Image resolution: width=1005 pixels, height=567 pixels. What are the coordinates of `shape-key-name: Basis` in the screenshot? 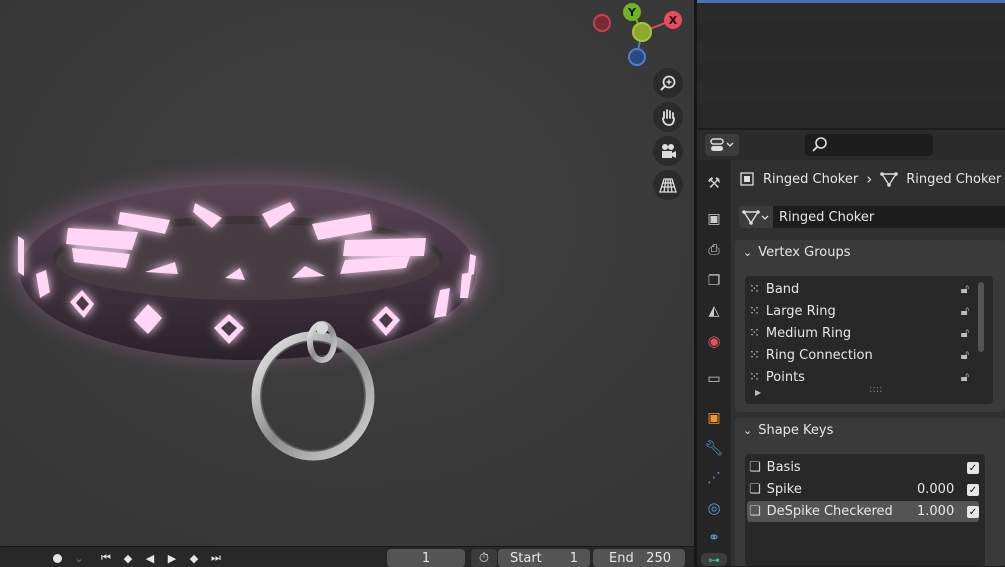 It's located at (783, 467).